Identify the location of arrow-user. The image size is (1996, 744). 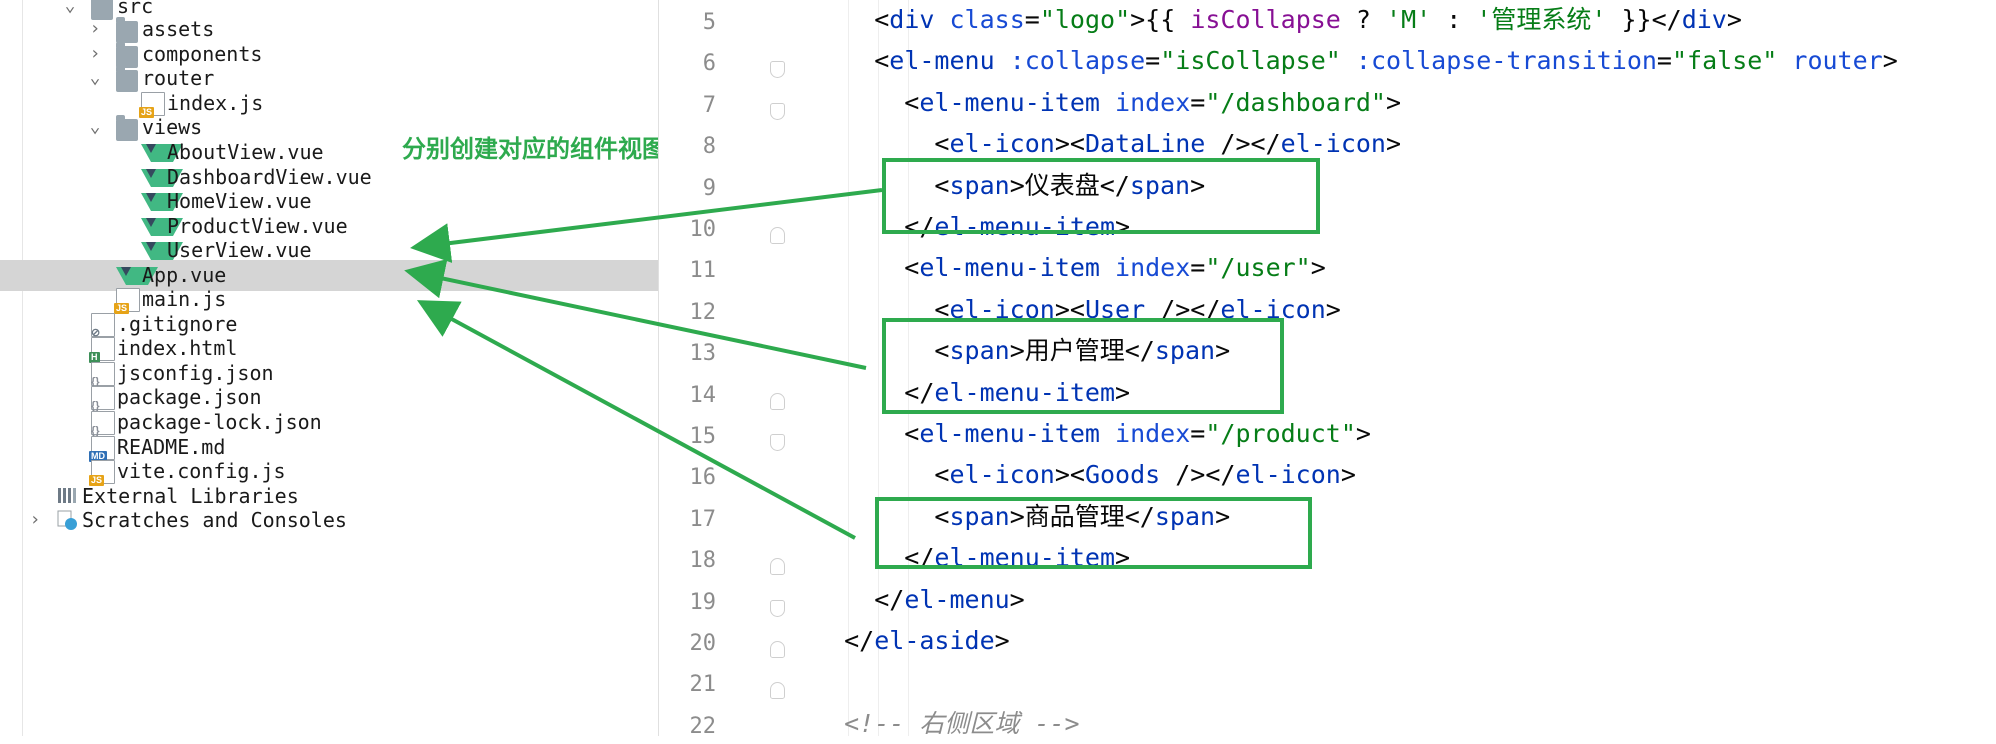
(635, 314).